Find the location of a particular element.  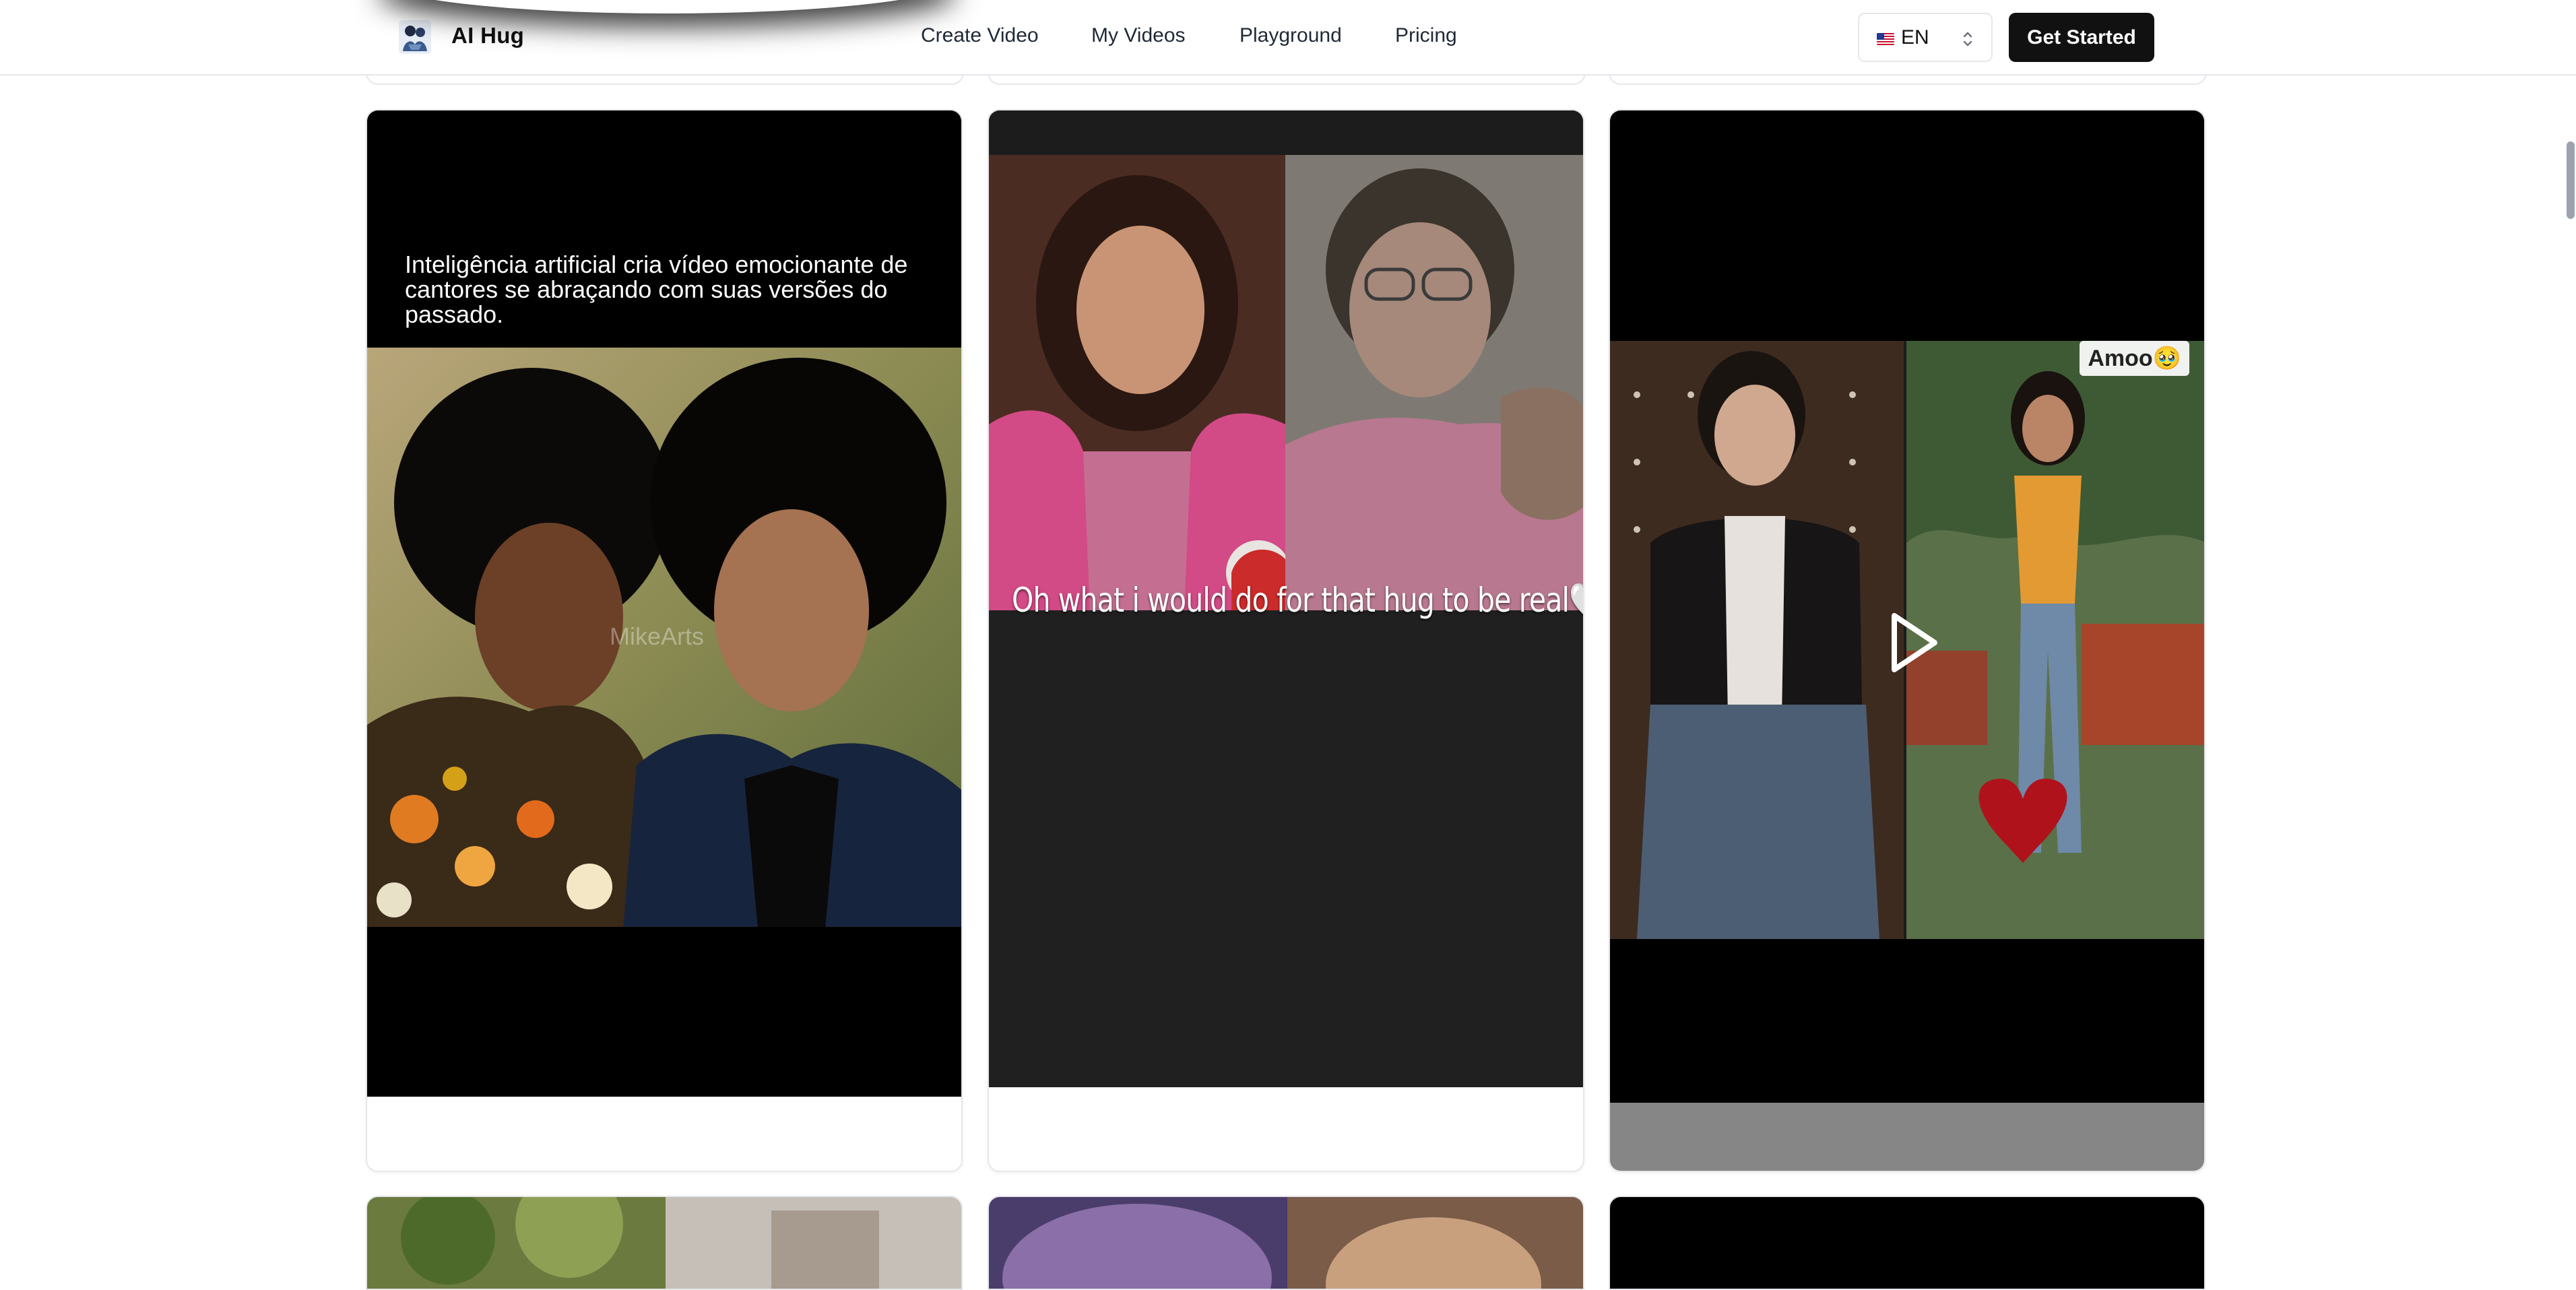

language-selector: EN is located at coordinates (1926, 37).